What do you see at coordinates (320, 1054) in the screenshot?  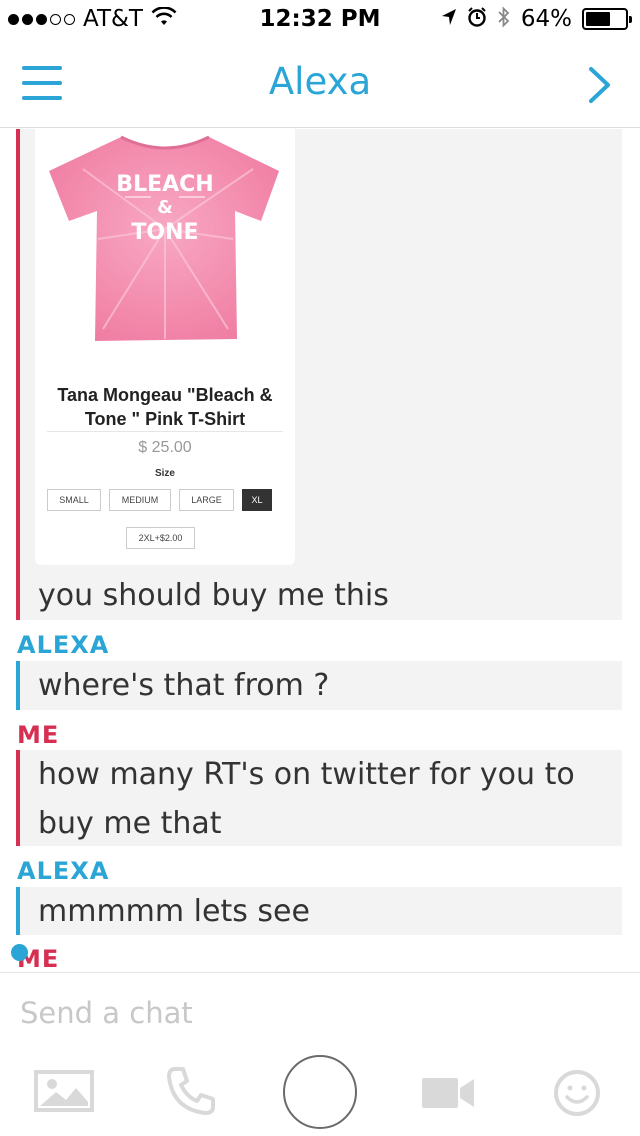 I see `compose-bar` at bounding box center [320, 1054].